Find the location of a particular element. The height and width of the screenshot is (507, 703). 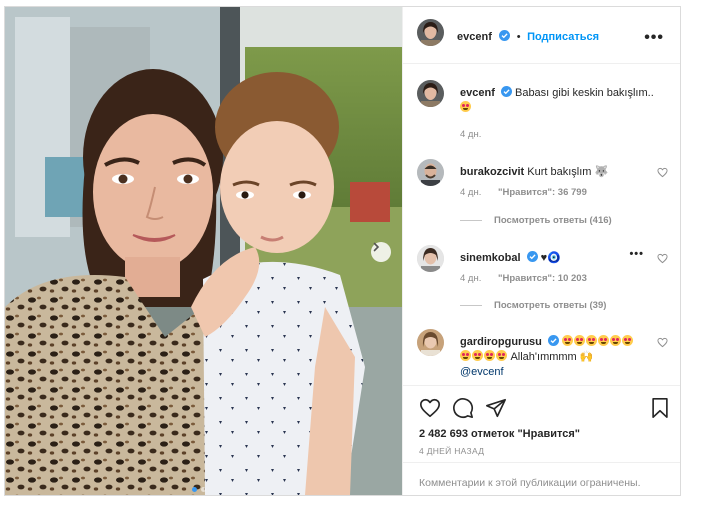

author-username: evcenf is located at coordinates (474, 37).